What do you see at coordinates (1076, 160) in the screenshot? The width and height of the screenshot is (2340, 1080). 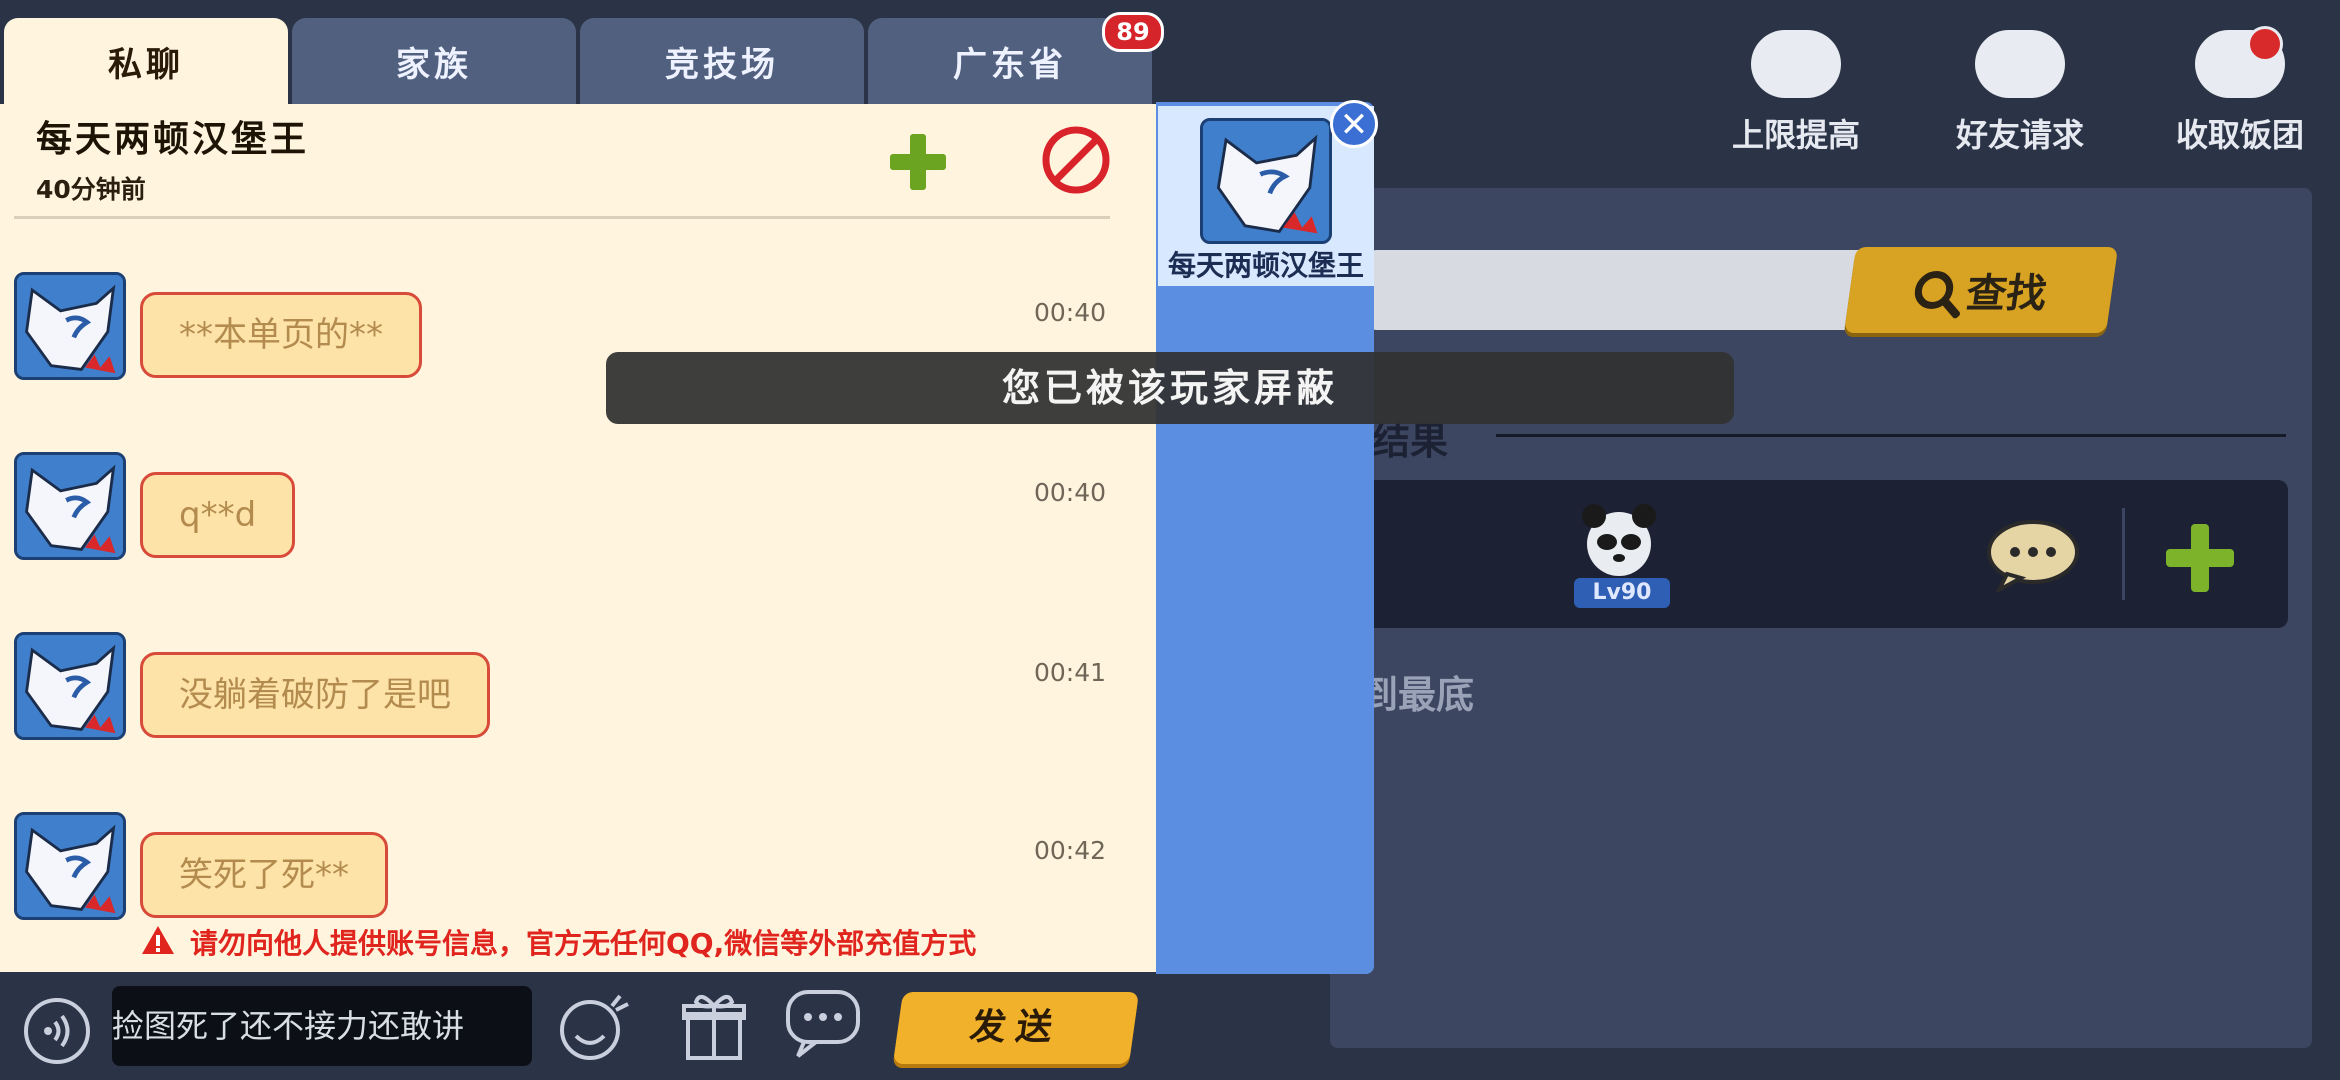 I see `block-icon` at bounding box center [1076, 160].